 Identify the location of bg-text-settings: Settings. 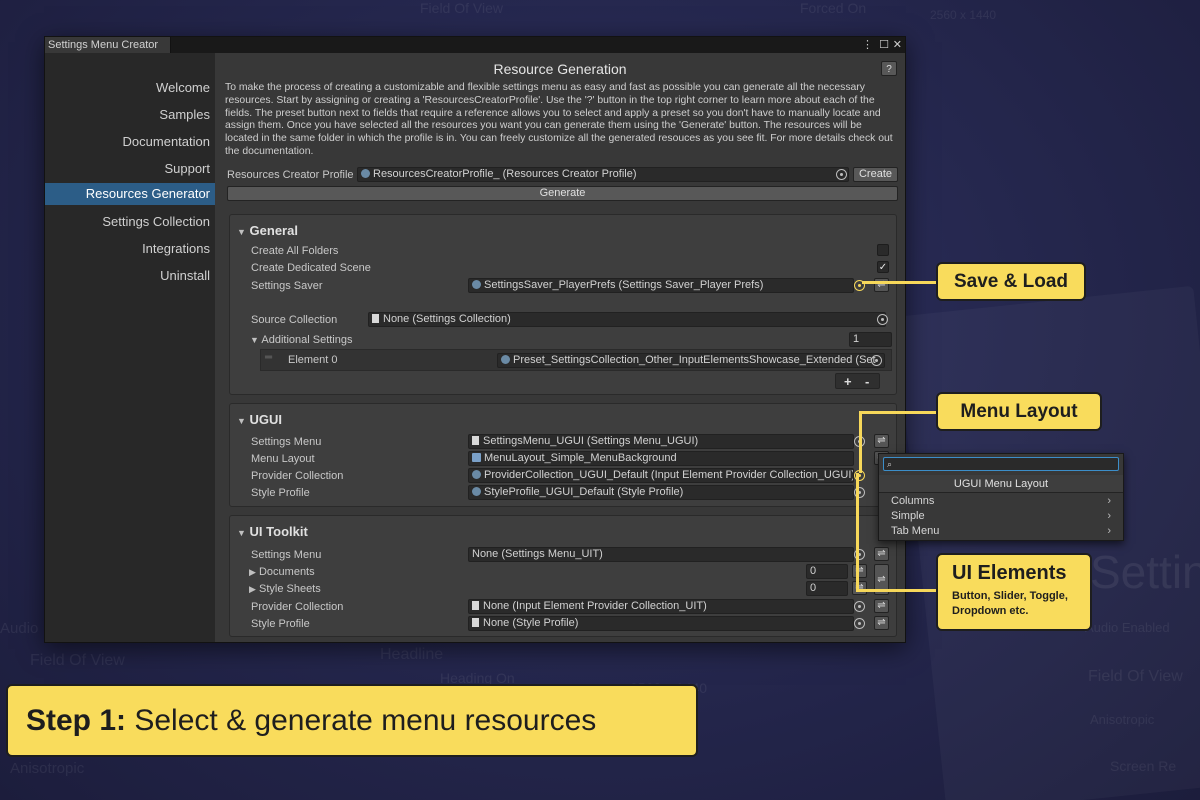
(1145, 572).